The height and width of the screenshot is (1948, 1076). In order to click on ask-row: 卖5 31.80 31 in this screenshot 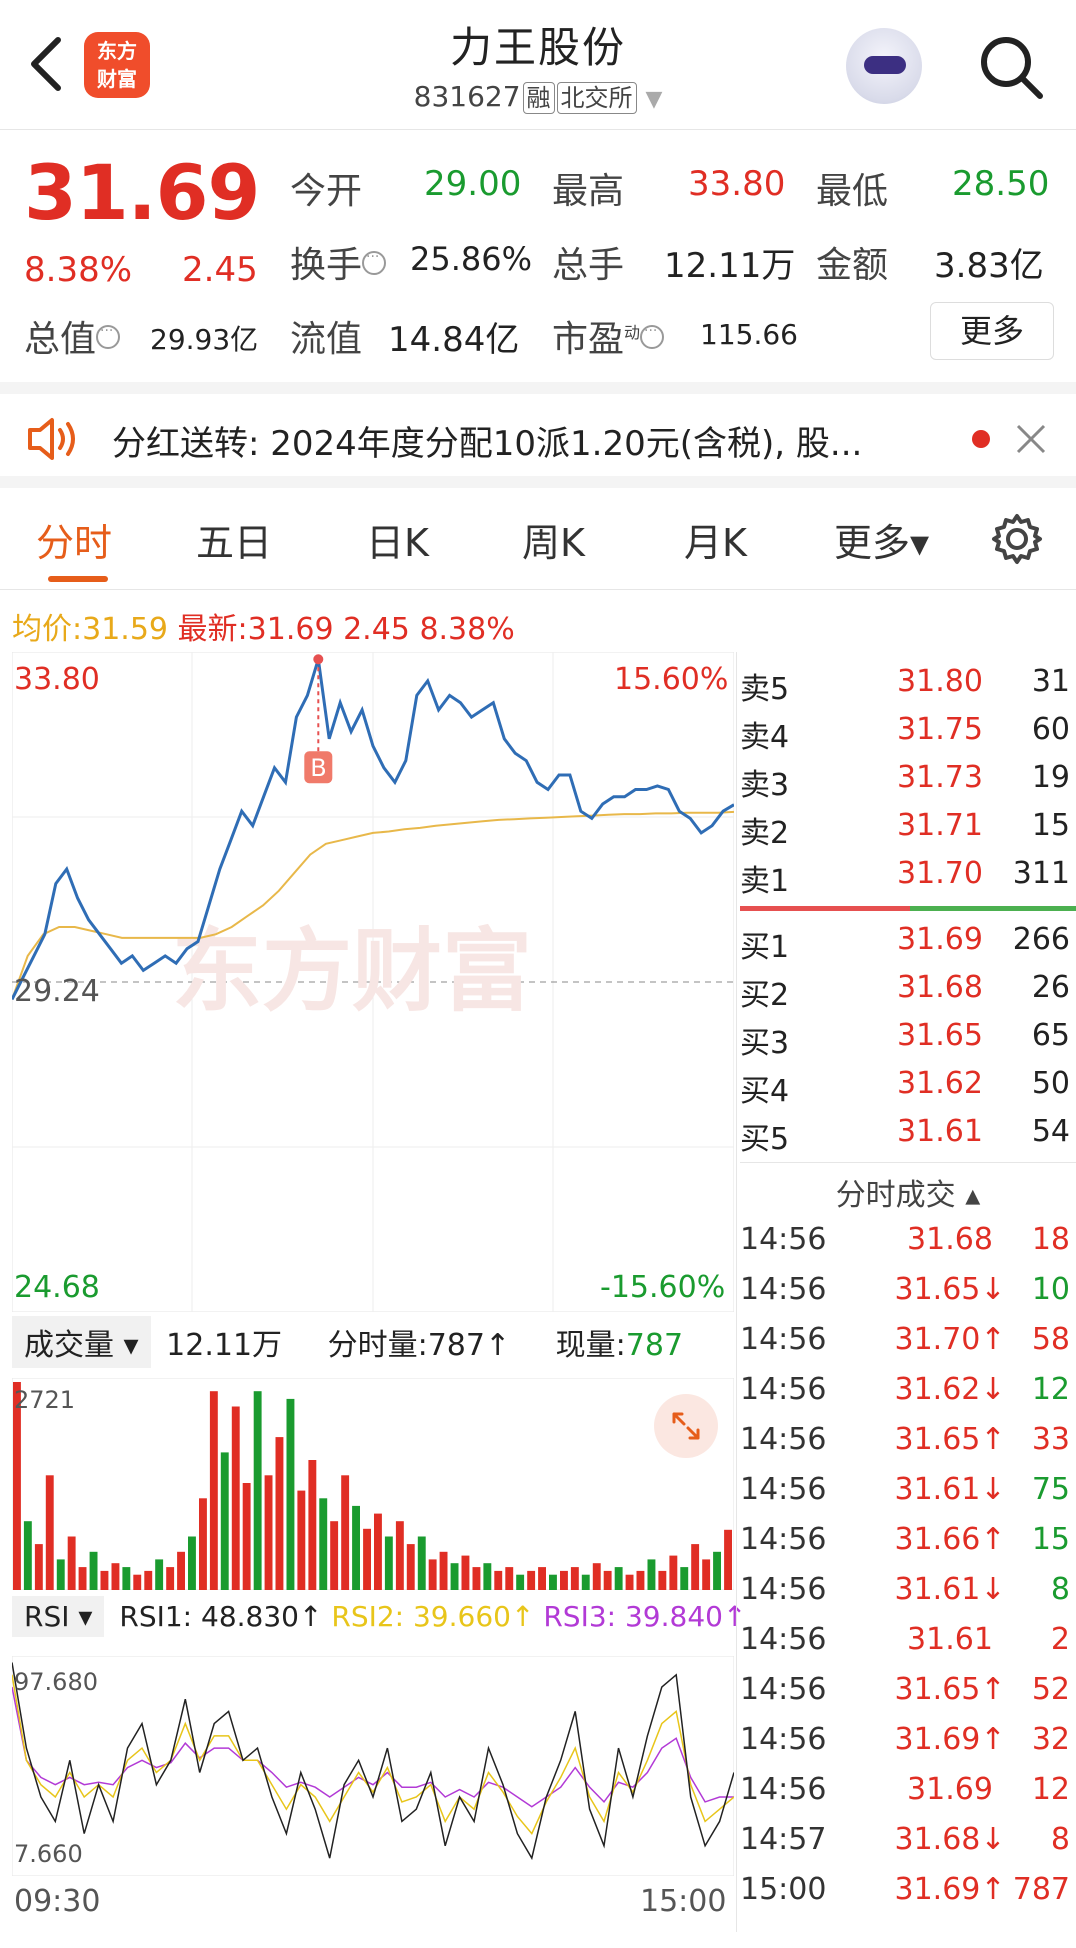, I will do `click(905, 688)`.